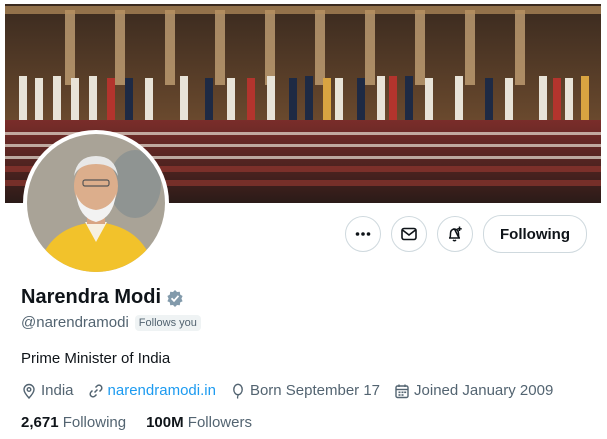 The image size is (607, 439). I want to click on more-icon, so click(363, 234).